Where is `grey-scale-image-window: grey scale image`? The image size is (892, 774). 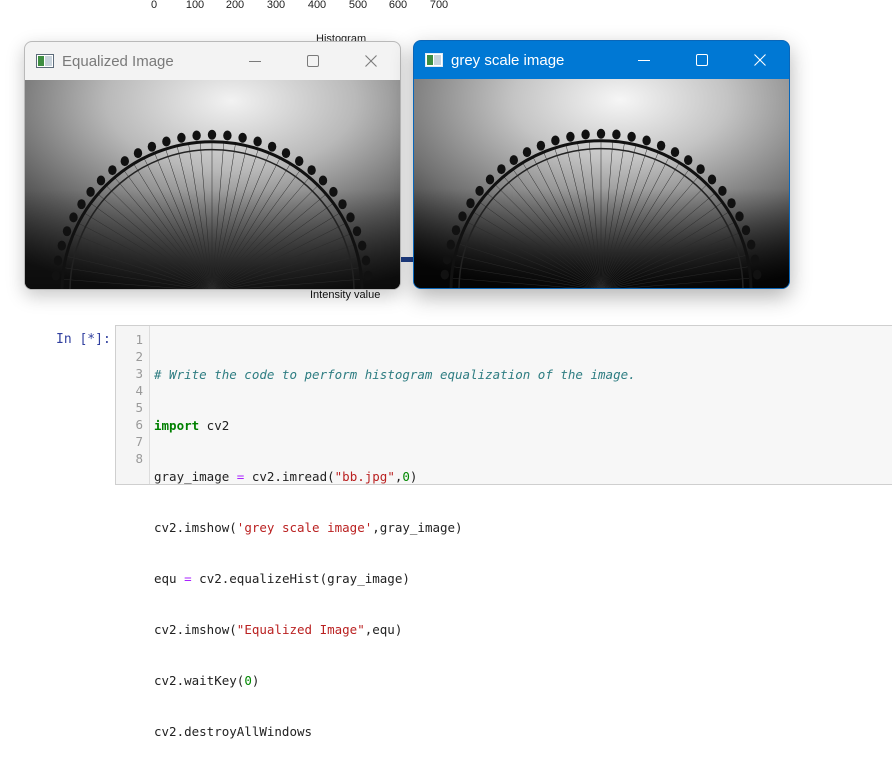 grey-scale-image-window: grey scale image is located at coordinates (601, 164).